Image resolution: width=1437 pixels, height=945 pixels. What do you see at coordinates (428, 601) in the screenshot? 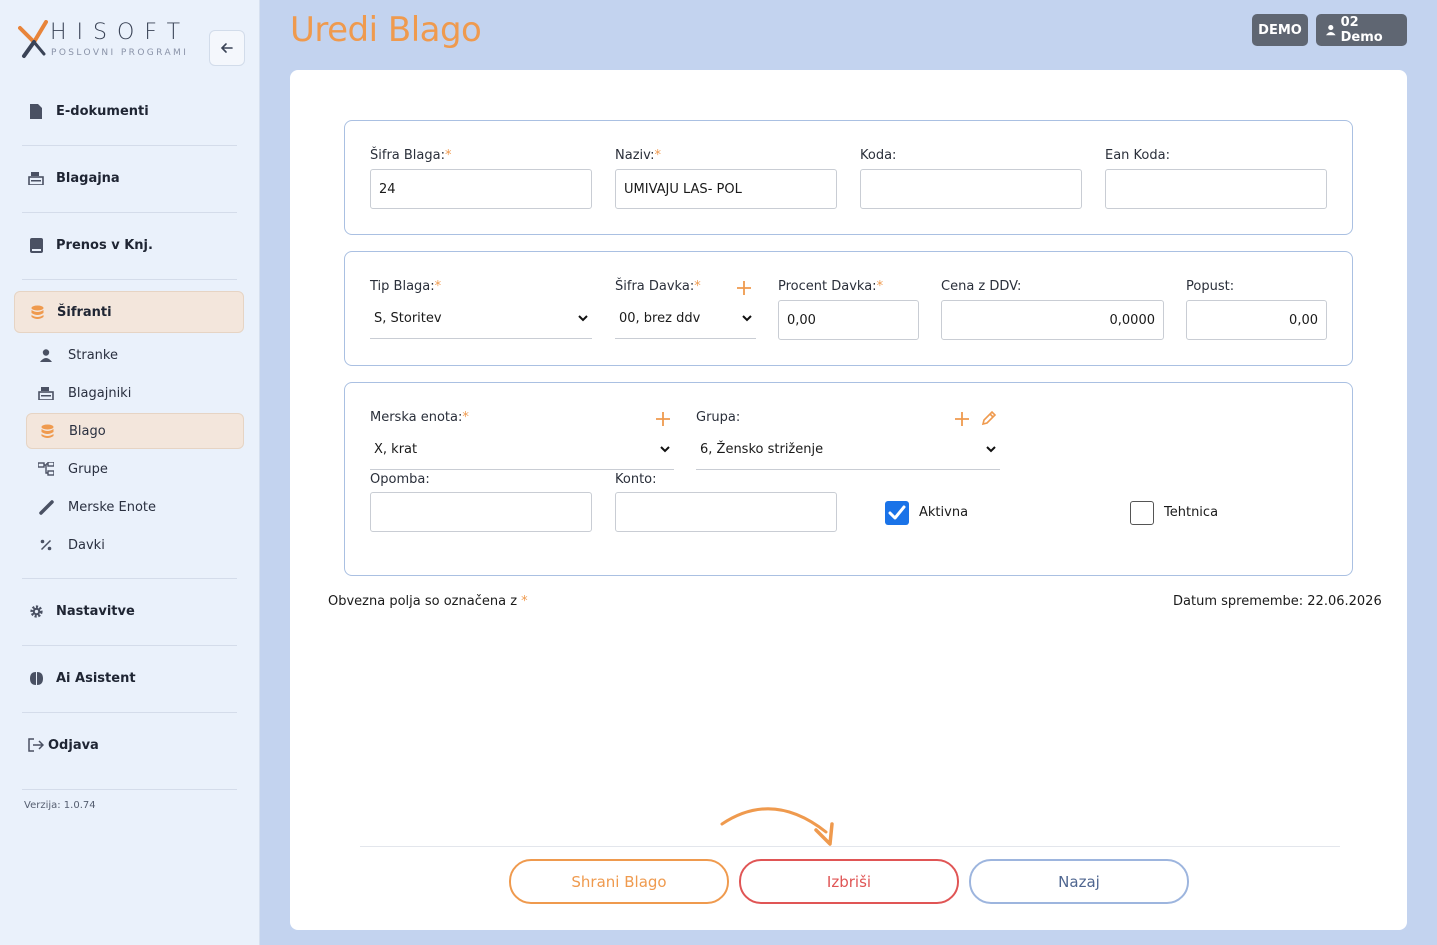
I see `required-note: Obvezna polja so označena z *` at bounding box center [428, 601].